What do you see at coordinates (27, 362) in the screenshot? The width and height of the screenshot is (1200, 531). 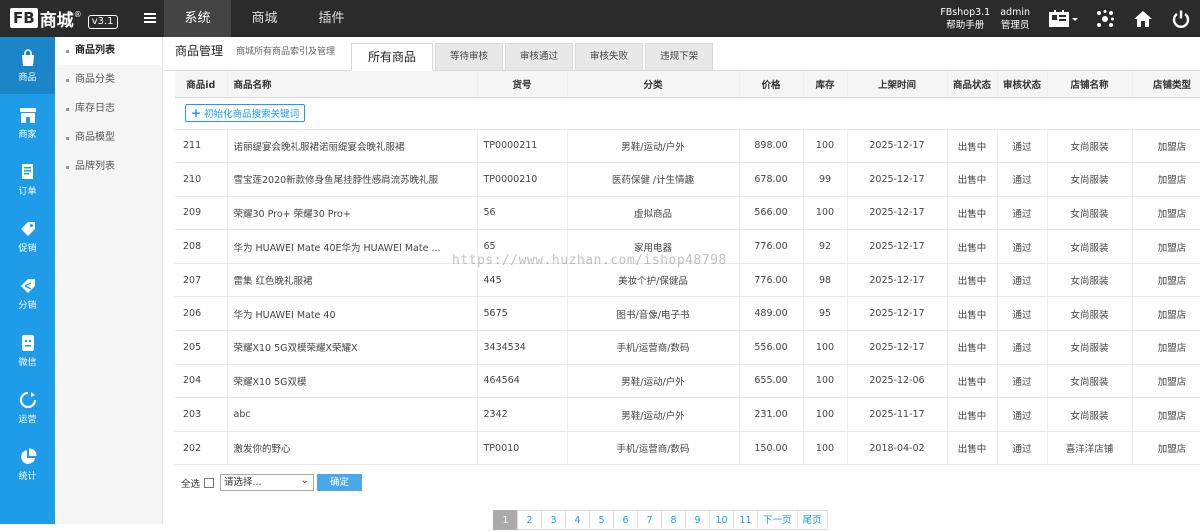 I see `sidebar-label: 微信` at bounding box center [27, 362].